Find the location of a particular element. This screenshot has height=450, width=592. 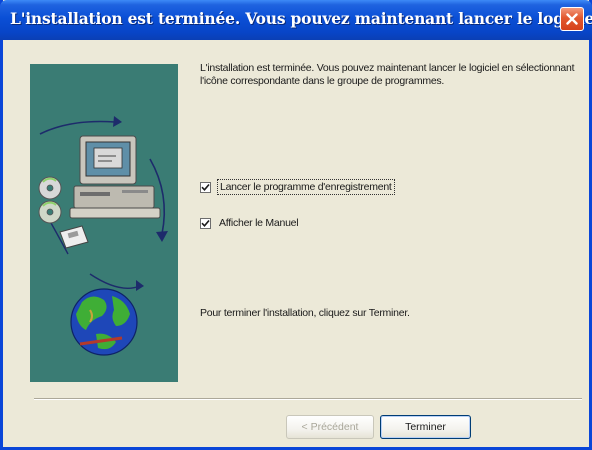

globe-icon is located at coordinates (104, 322).